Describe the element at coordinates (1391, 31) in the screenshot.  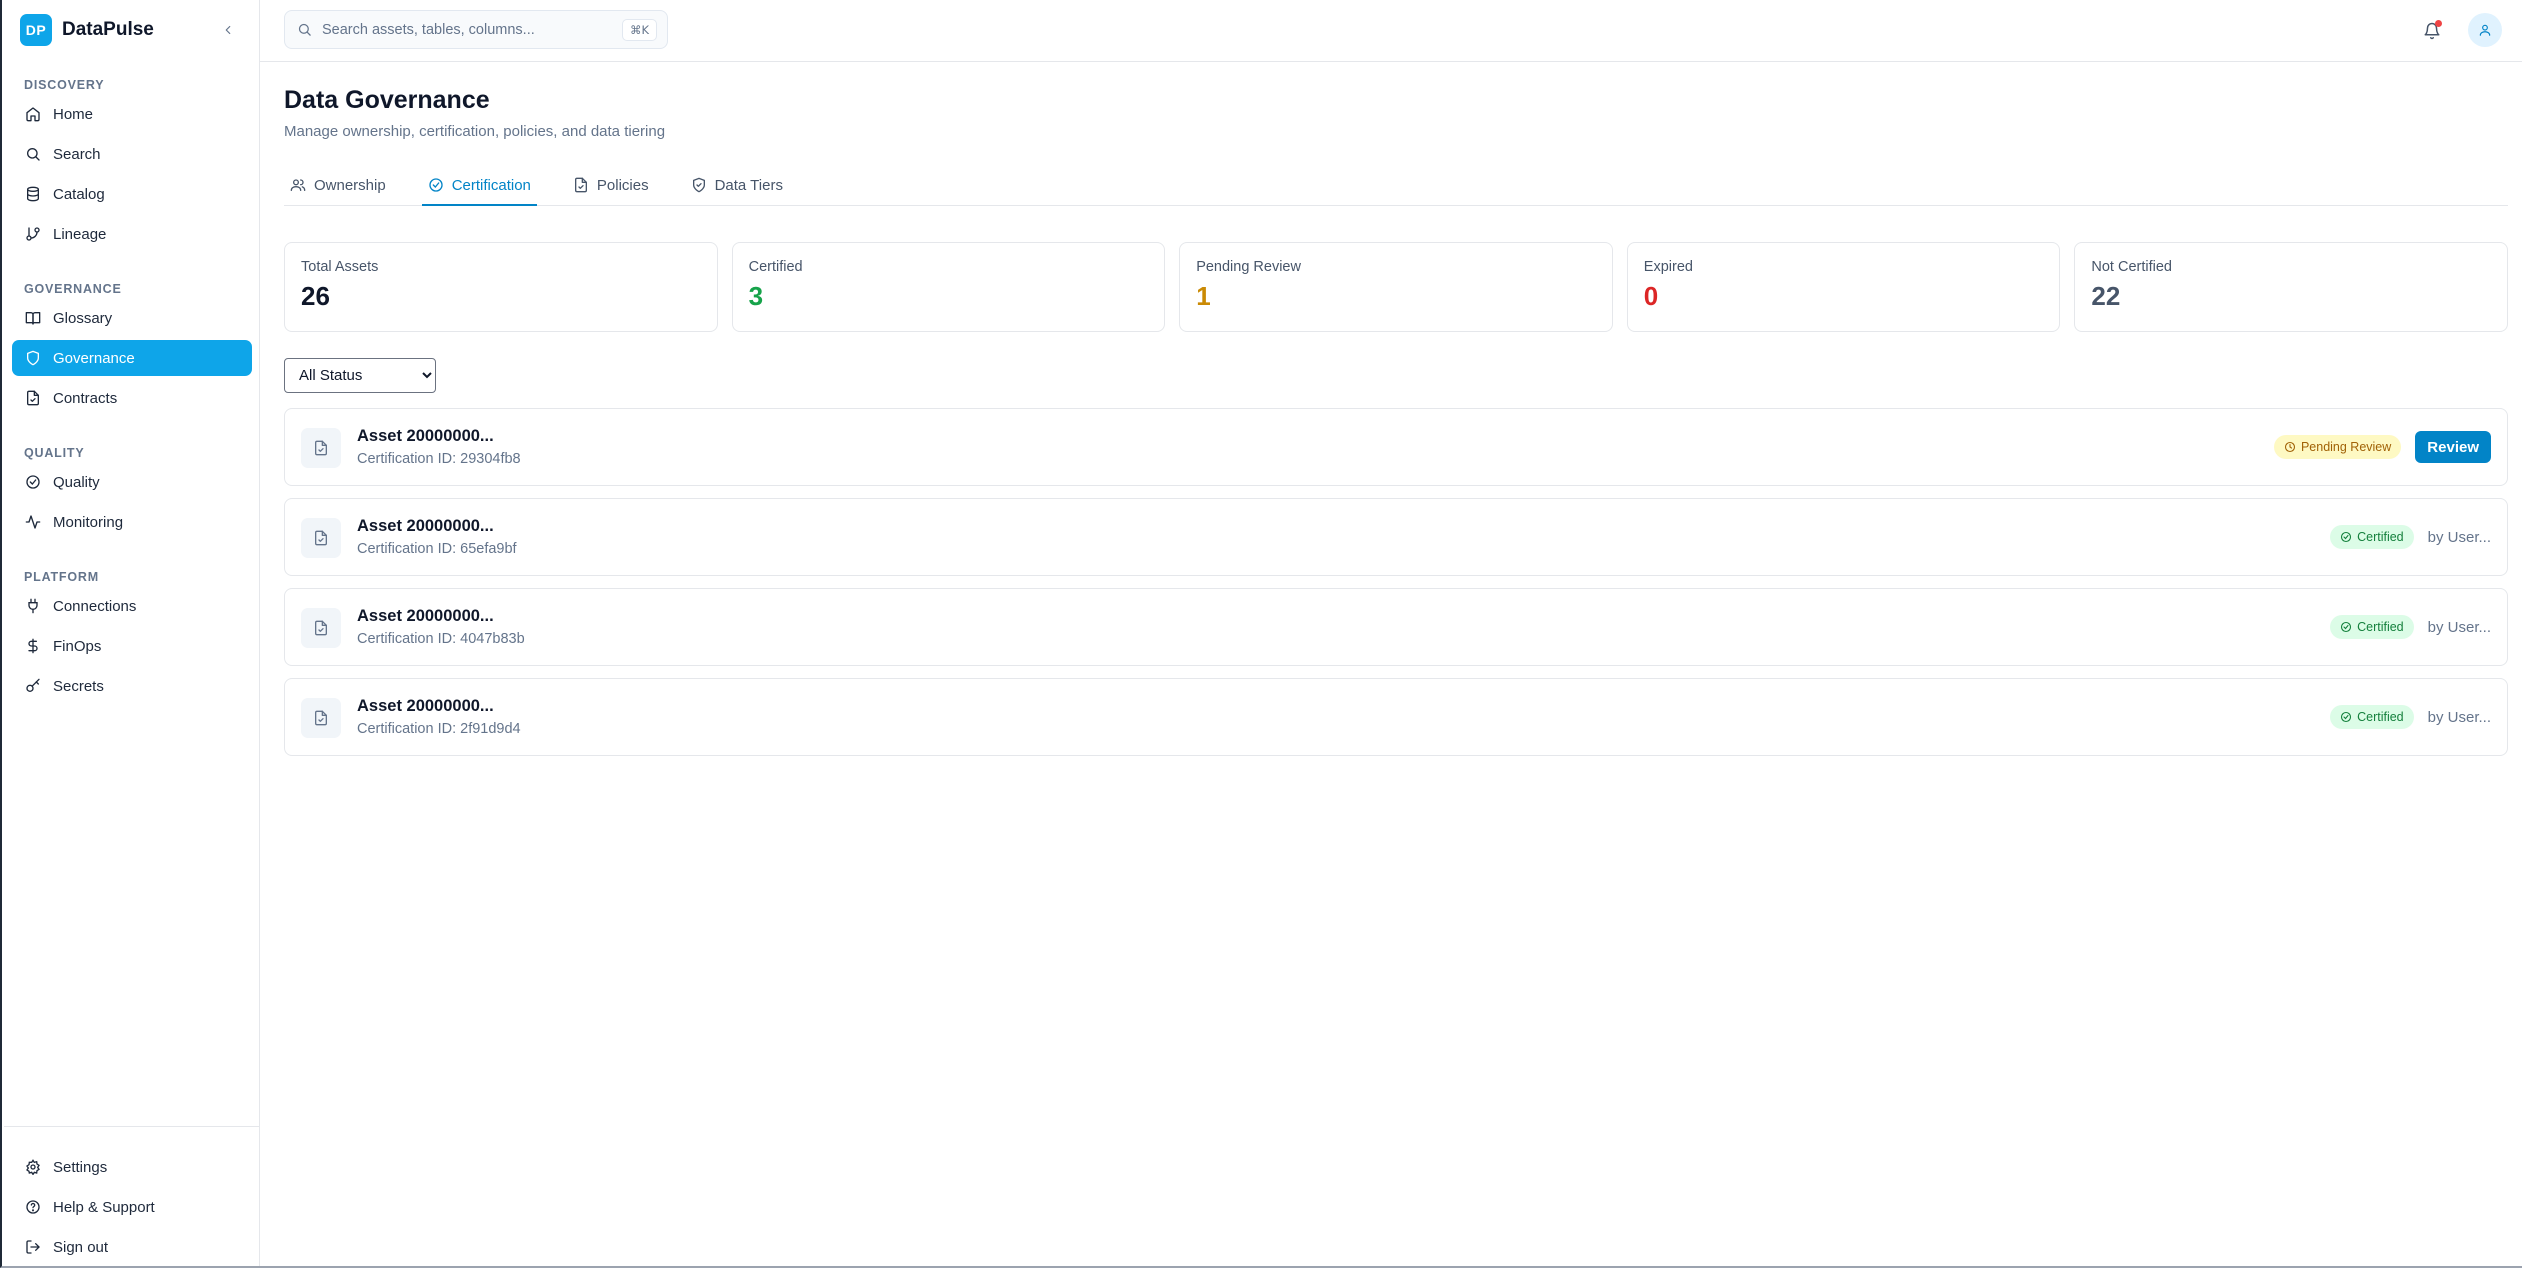
I see `top-bar: ⌘K` at that location.